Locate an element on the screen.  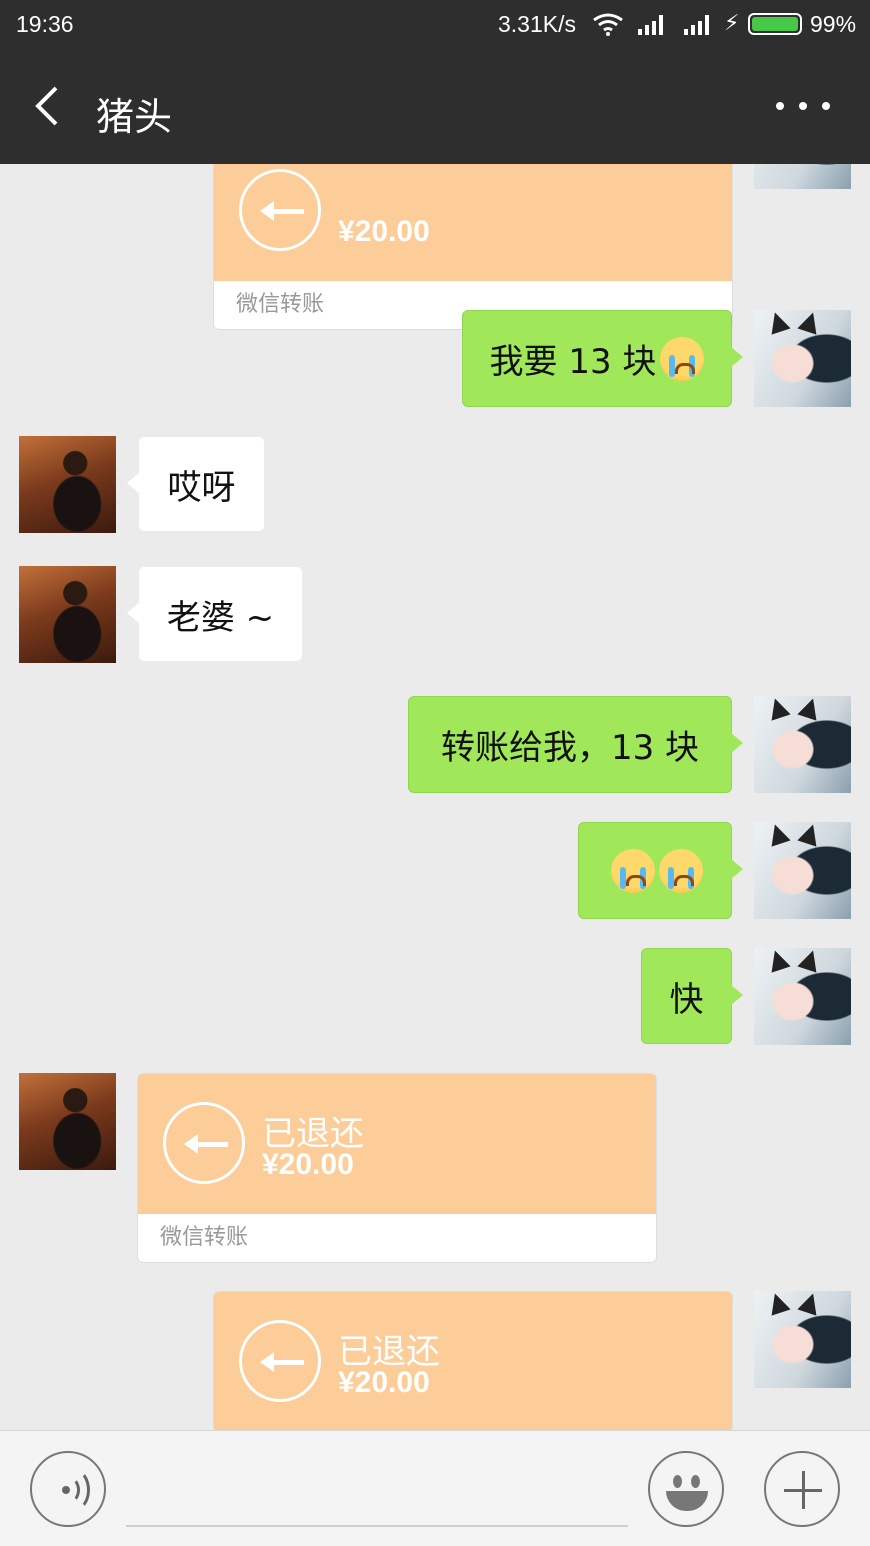
message-bubble is located at coordinates (660, 870).